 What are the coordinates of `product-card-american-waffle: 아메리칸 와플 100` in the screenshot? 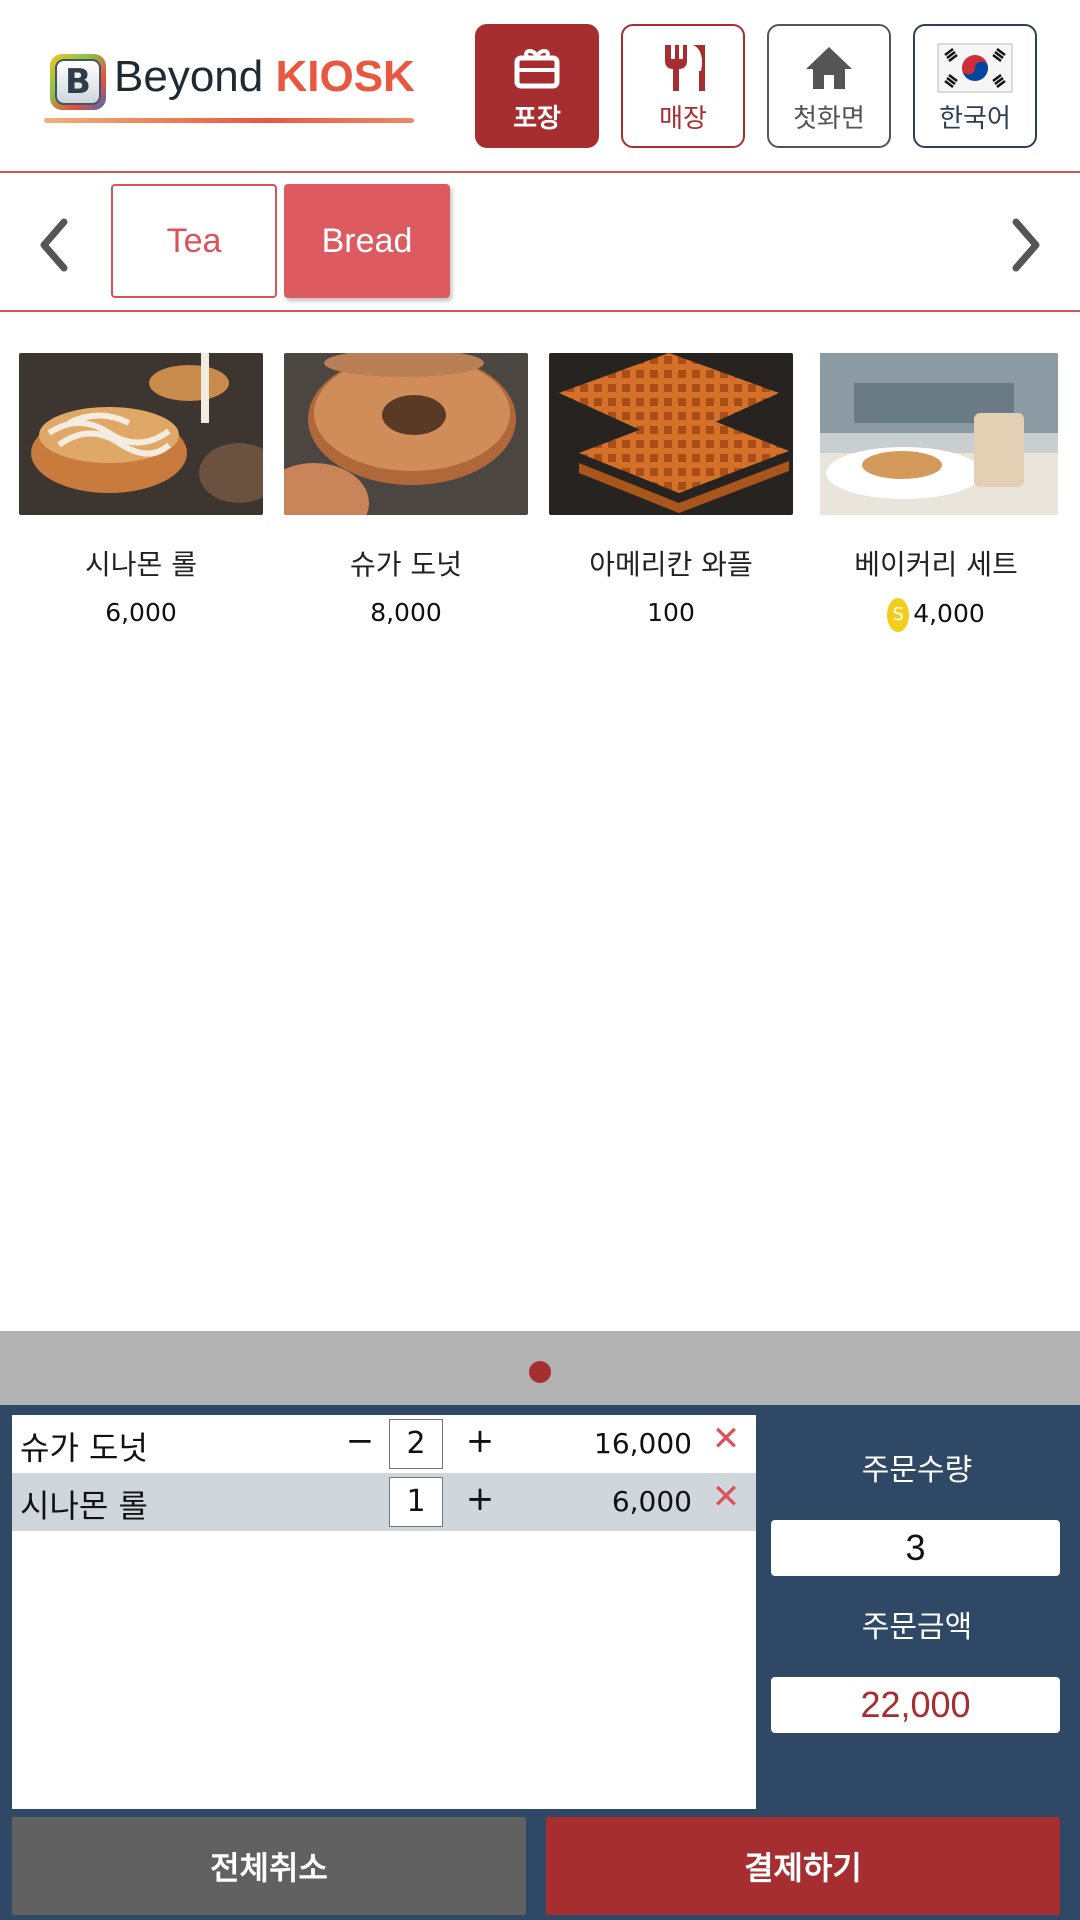 It's located at (671, 503).